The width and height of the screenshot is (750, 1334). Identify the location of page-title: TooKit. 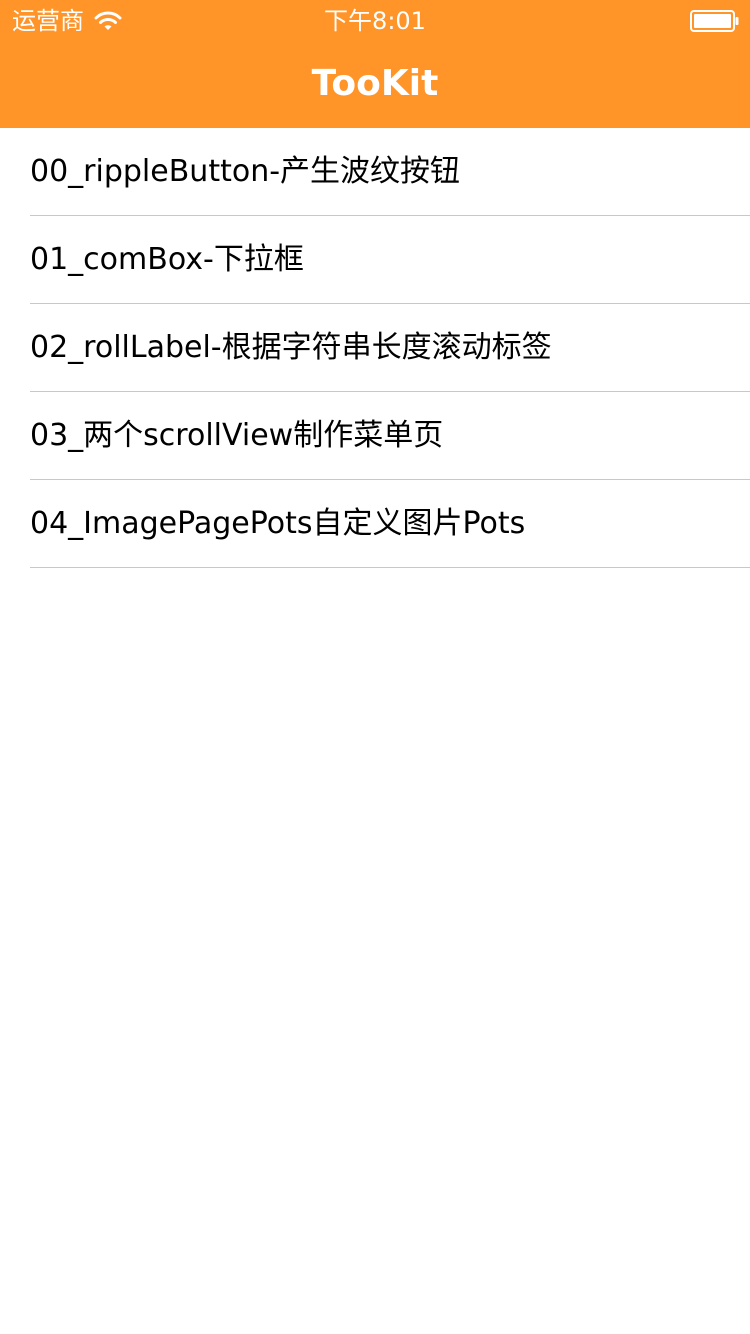
(375, 83).